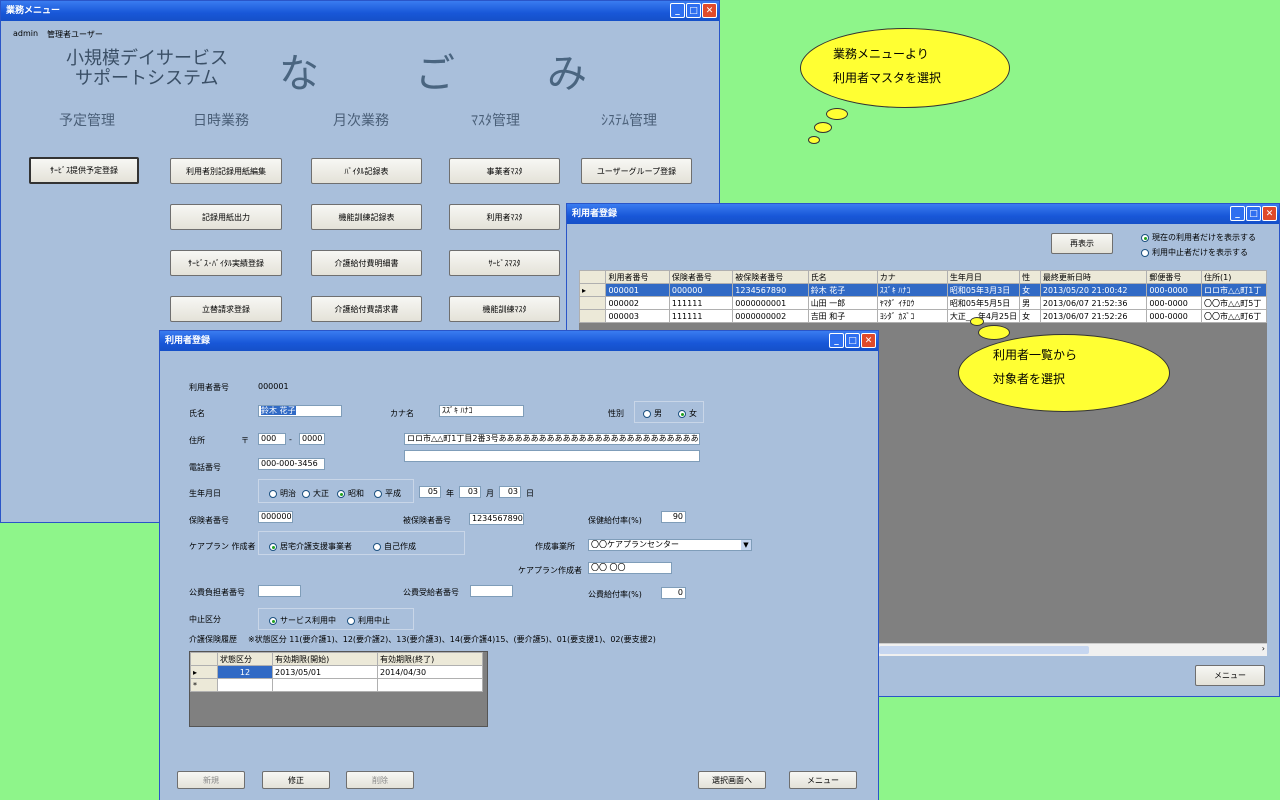 This screenshot has height=800, width=1280. What do you see at coordinates (732, 780) in the screenshot?
I see `select-screen-button: 選択画面へ` at bounding box center [732, 780].